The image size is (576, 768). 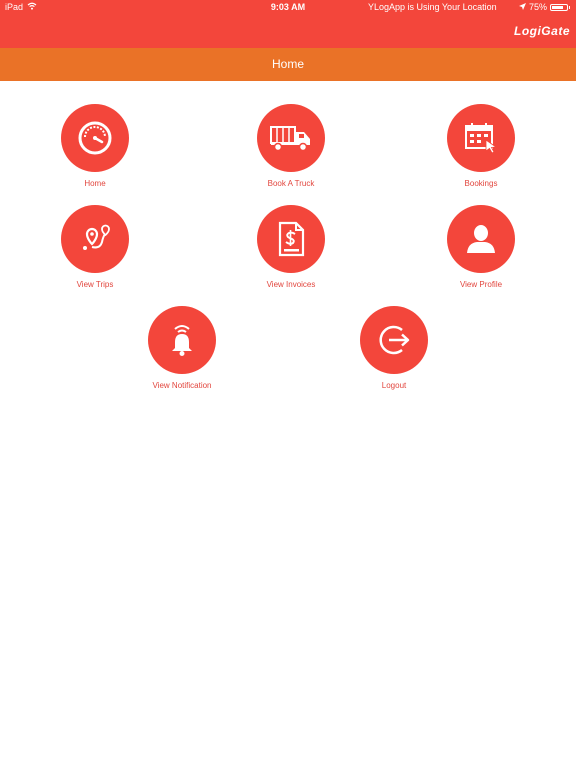 I want to click on location-message: YLogApp is Using Your Location, so click(x=432, y=7).